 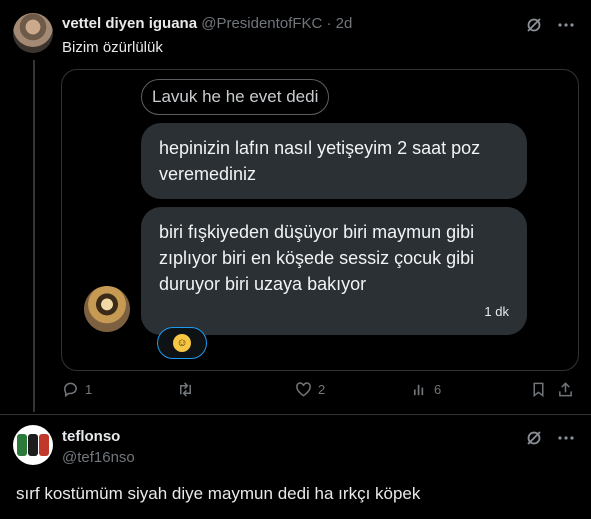 What do you see at coordinates (344, 23) in the screenshot?
I see `tweet-age: 2d` at bounding box center [344, 23].